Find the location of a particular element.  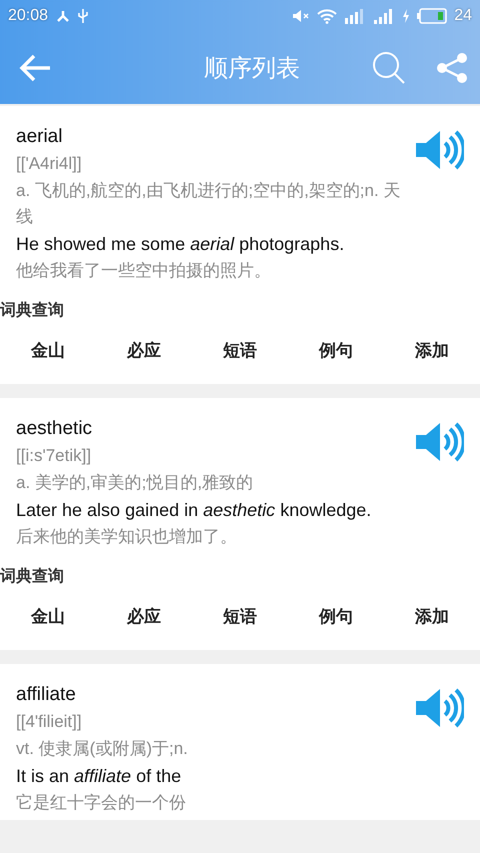

word-title: aesthetic is located at coordinates (55, 429).